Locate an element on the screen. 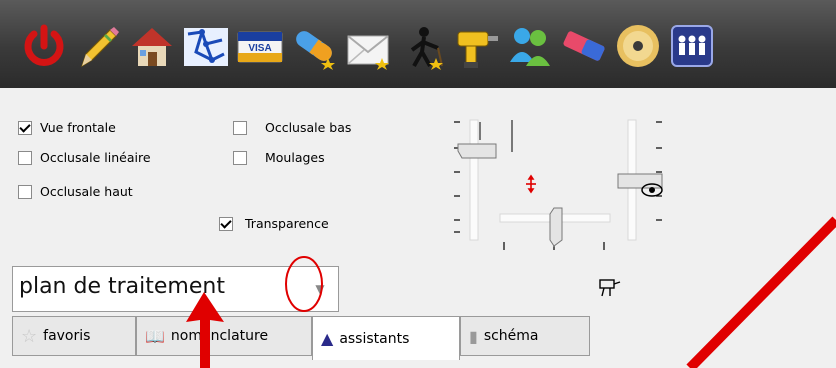  tooth-icon: ▮ is located at coordinates (473, 336).